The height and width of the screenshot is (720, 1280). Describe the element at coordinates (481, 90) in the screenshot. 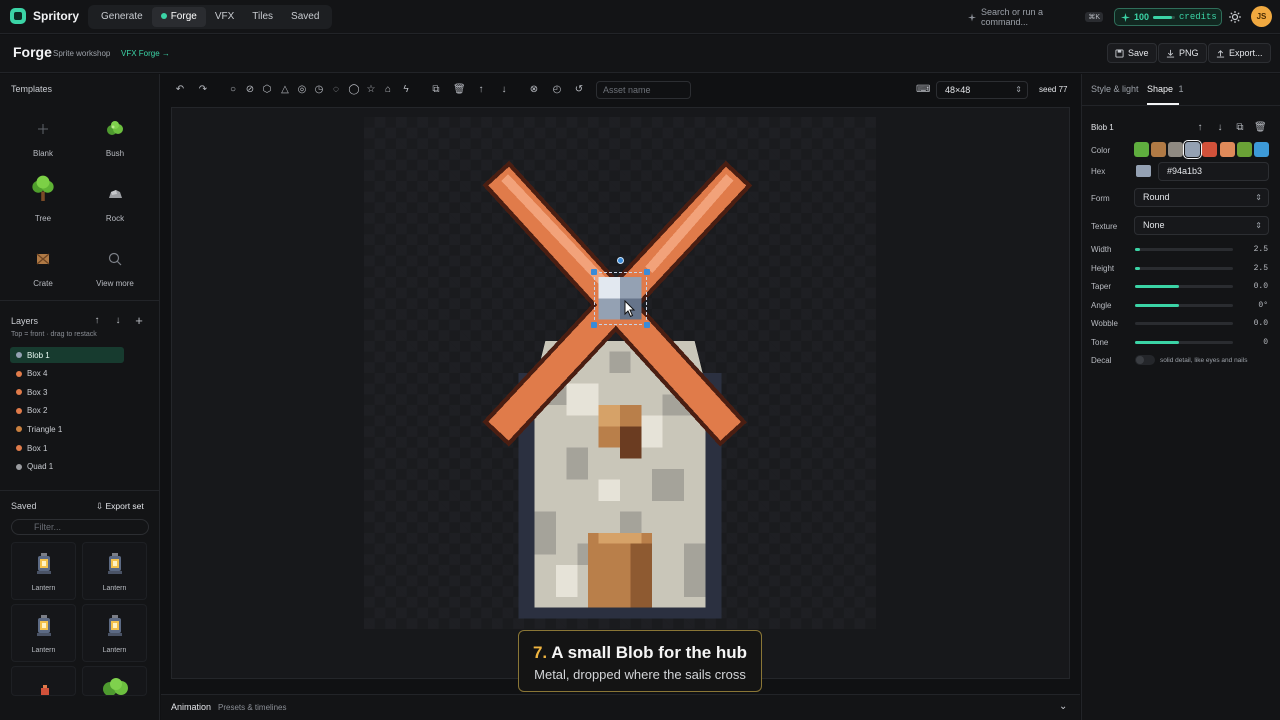

I see `arrow-up-icon: ↑` at that location.